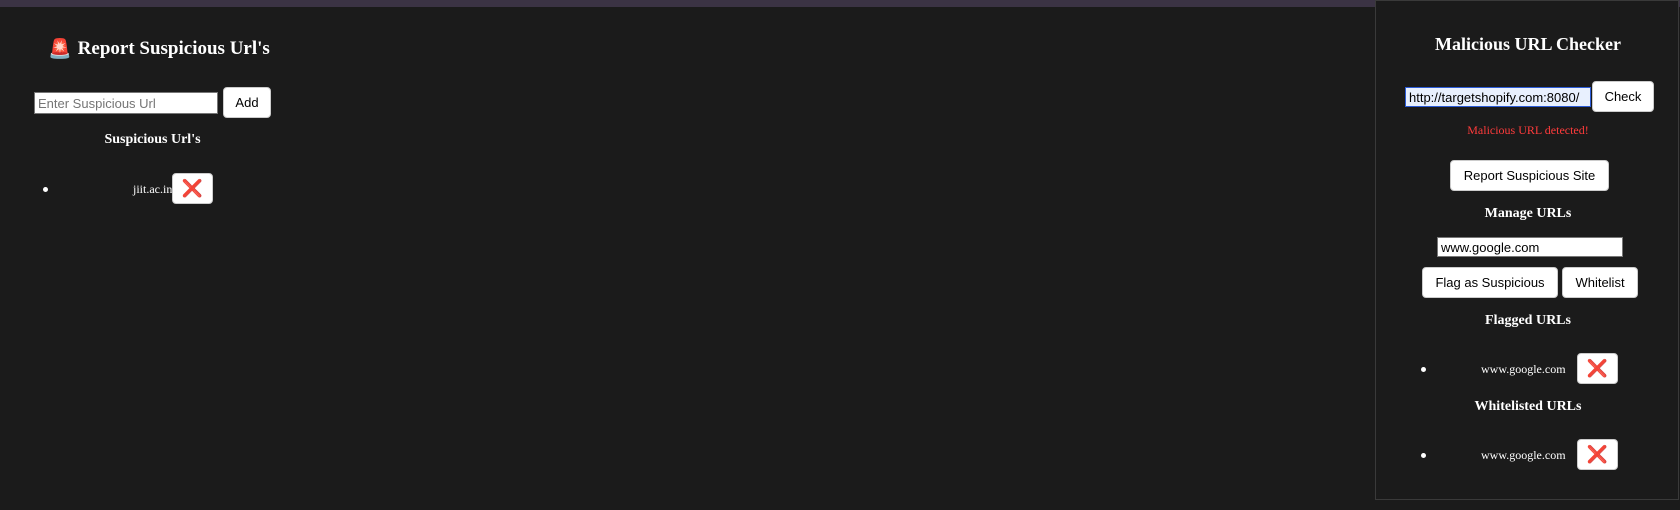 This screenshot has height=510, width=1680. Describe the element at coordinates (1528, 320) in the screenshot. I see `flagged-urls-heading: Flagged URLs` at that location.